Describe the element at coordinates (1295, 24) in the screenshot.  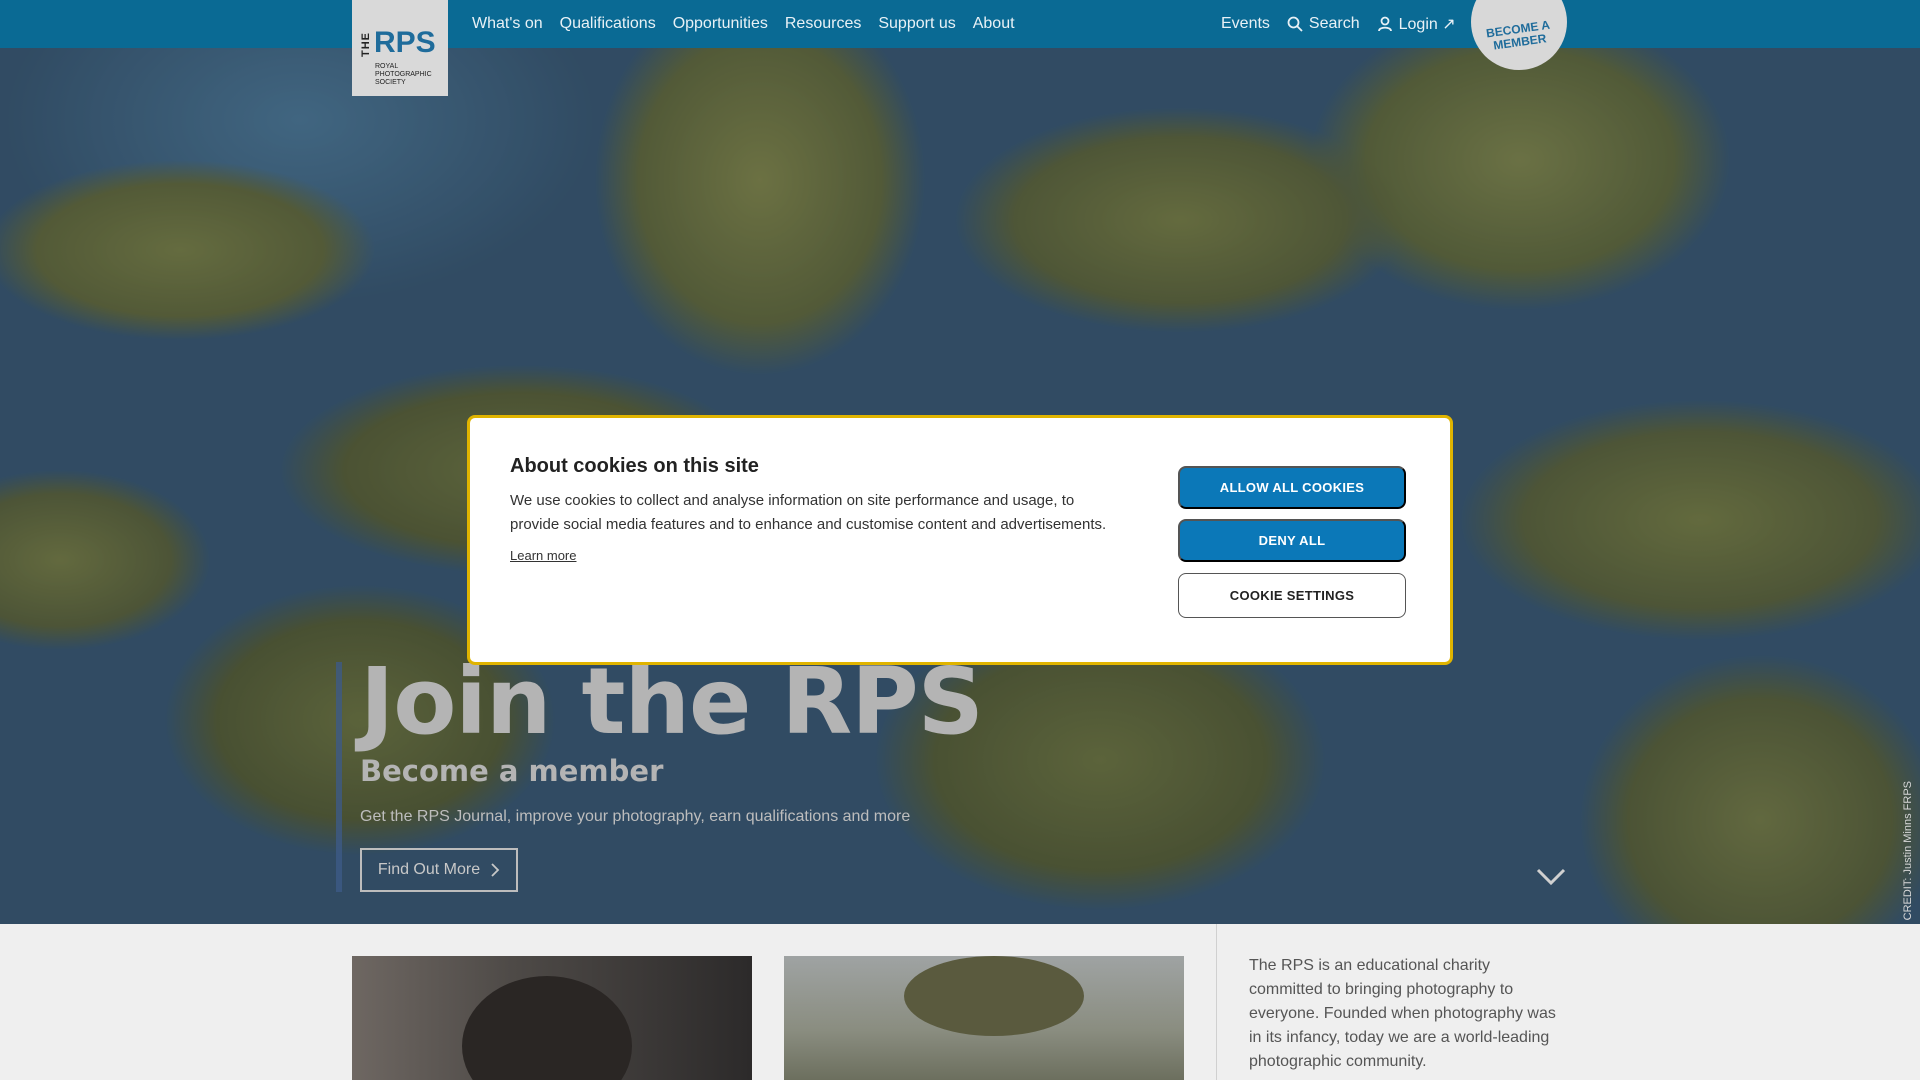
I see `search-icon` at that location.